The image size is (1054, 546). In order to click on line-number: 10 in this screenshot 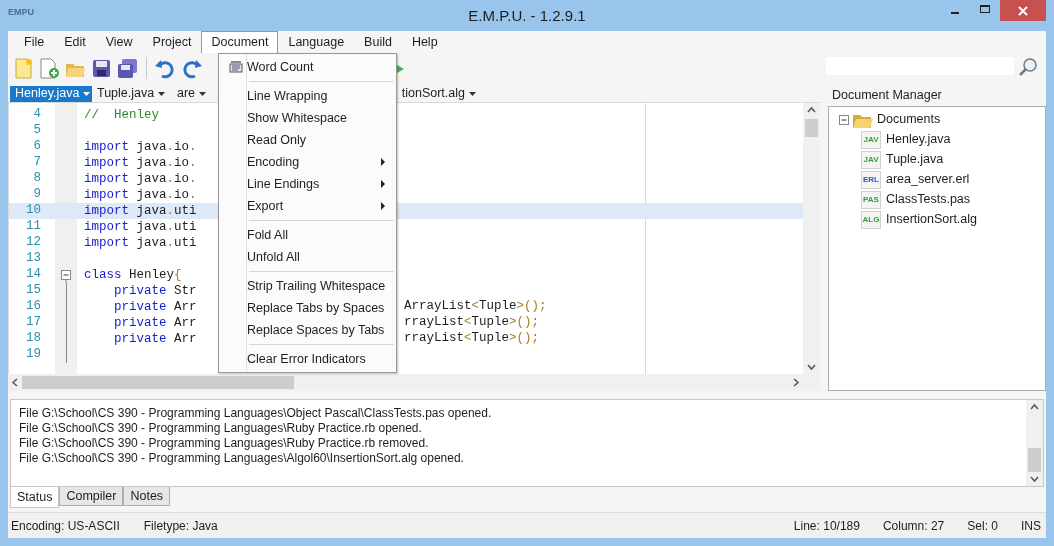, I will do `click(33, 211)`.